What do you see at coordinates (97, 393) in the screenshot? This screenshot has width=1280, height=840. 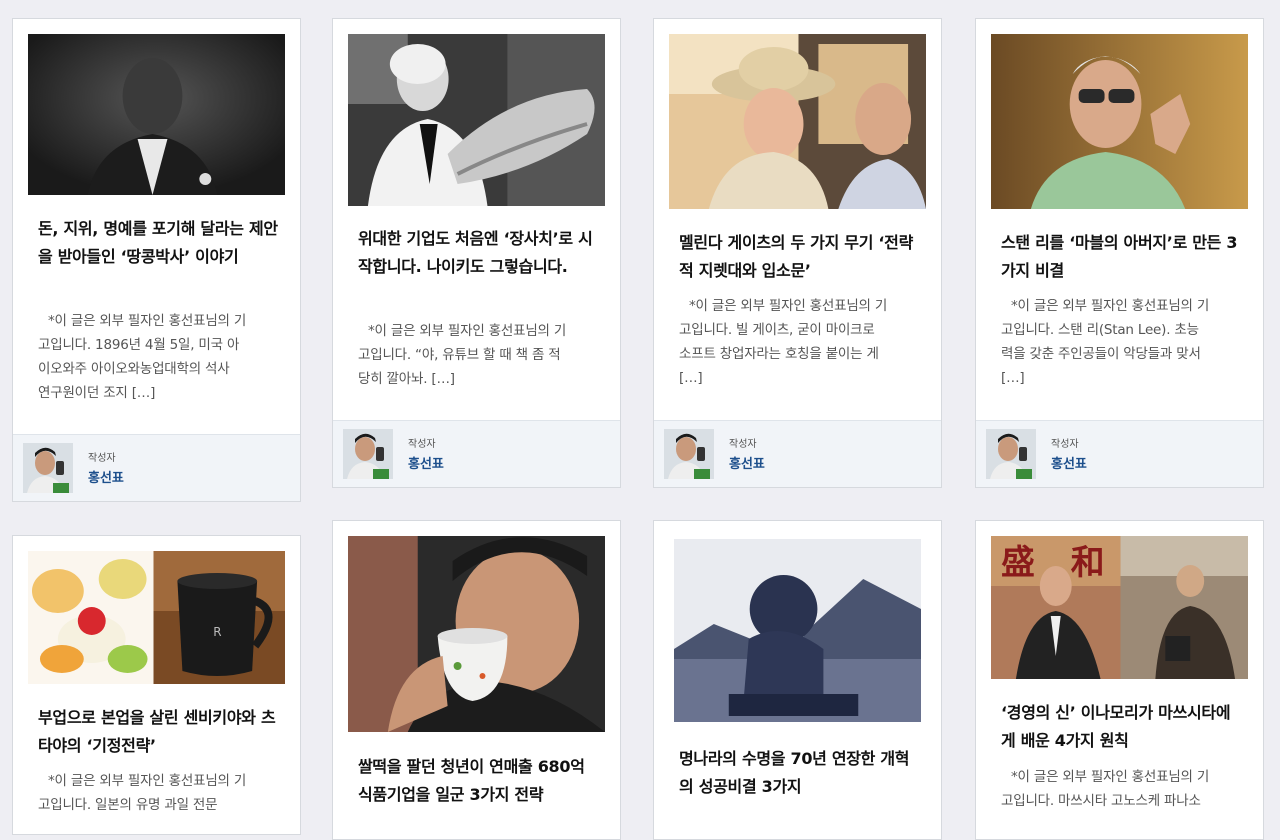 I see `excerpt-line: 연구원이던 조지 […]` at bounding box center [97, 393].